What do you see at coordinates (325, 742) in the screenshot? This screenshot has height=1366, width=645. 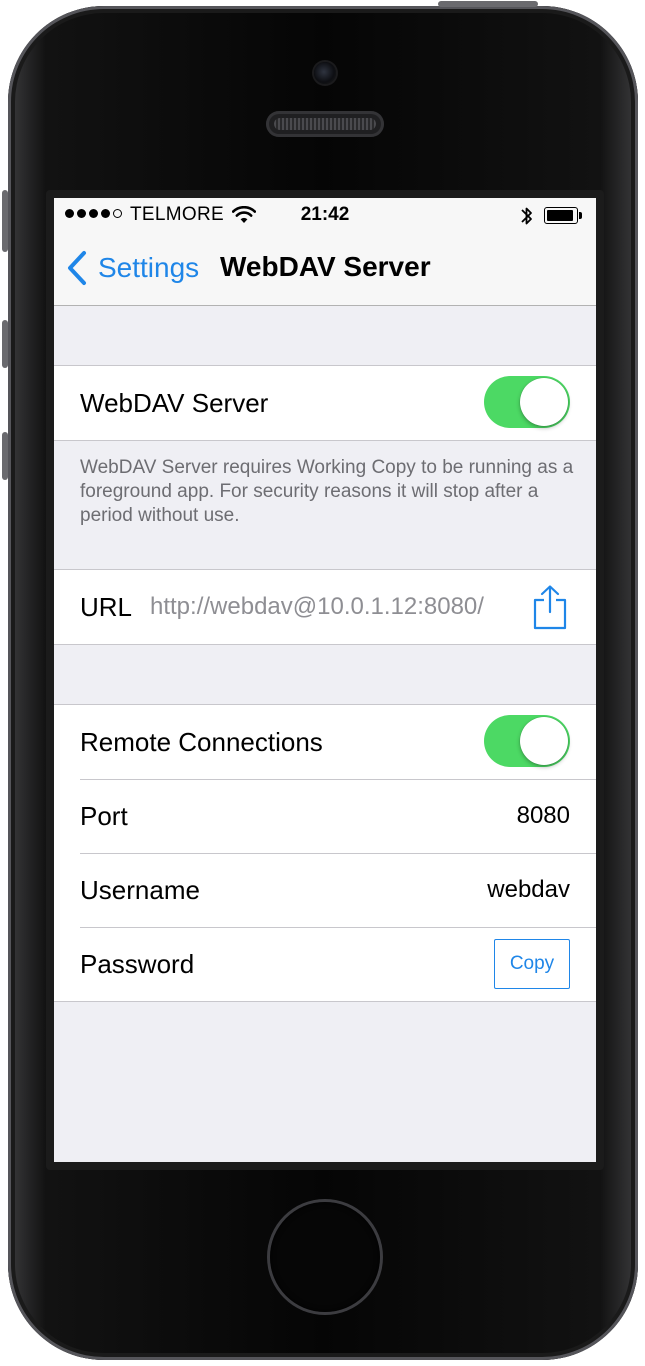 I see `remote-connections-row: Remote Connections` at bounding box center [325, 742].